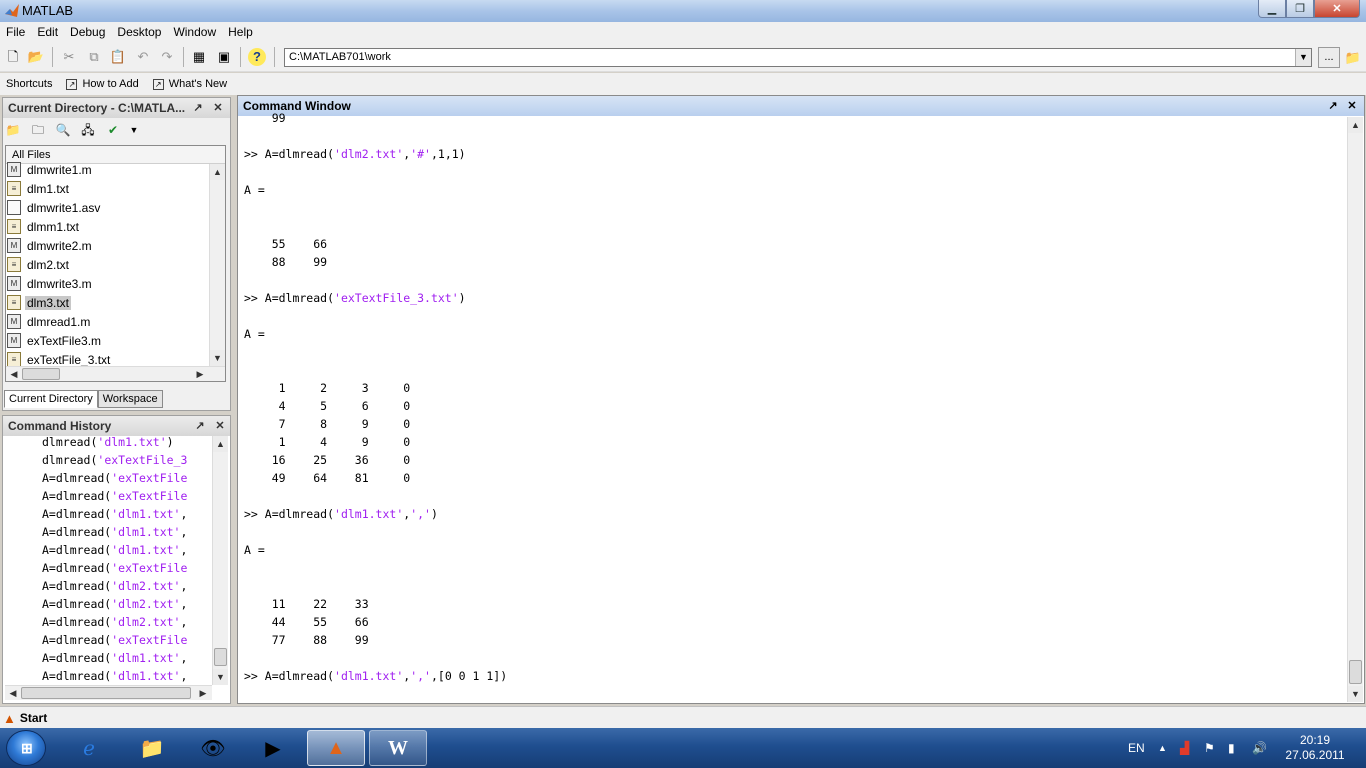 The width and height of the screenshot is (1366, 768). What do you see at coordinates (118, 57) in the screenshot?
I see `paste-icon: 📋` at bounding box center [118, 57].